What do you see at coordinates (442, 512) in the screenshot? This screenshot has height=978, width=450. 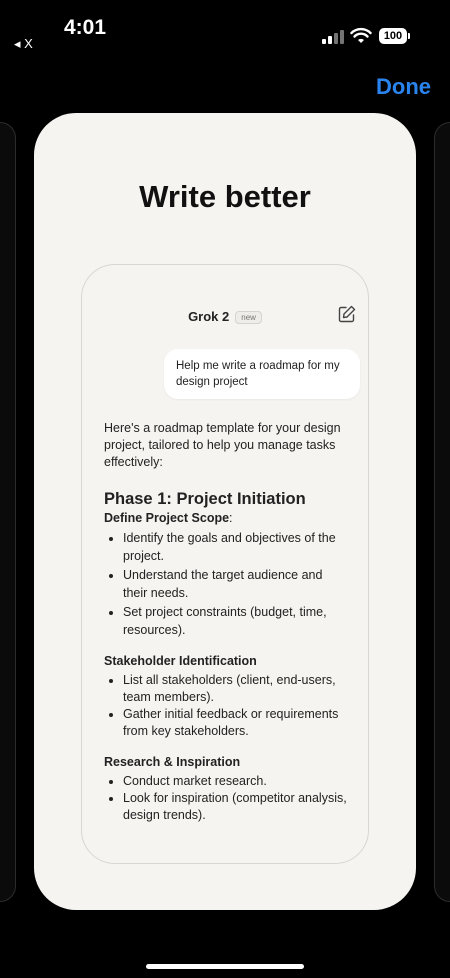 I see `next-card-preview` at bounding box center [442, 512].